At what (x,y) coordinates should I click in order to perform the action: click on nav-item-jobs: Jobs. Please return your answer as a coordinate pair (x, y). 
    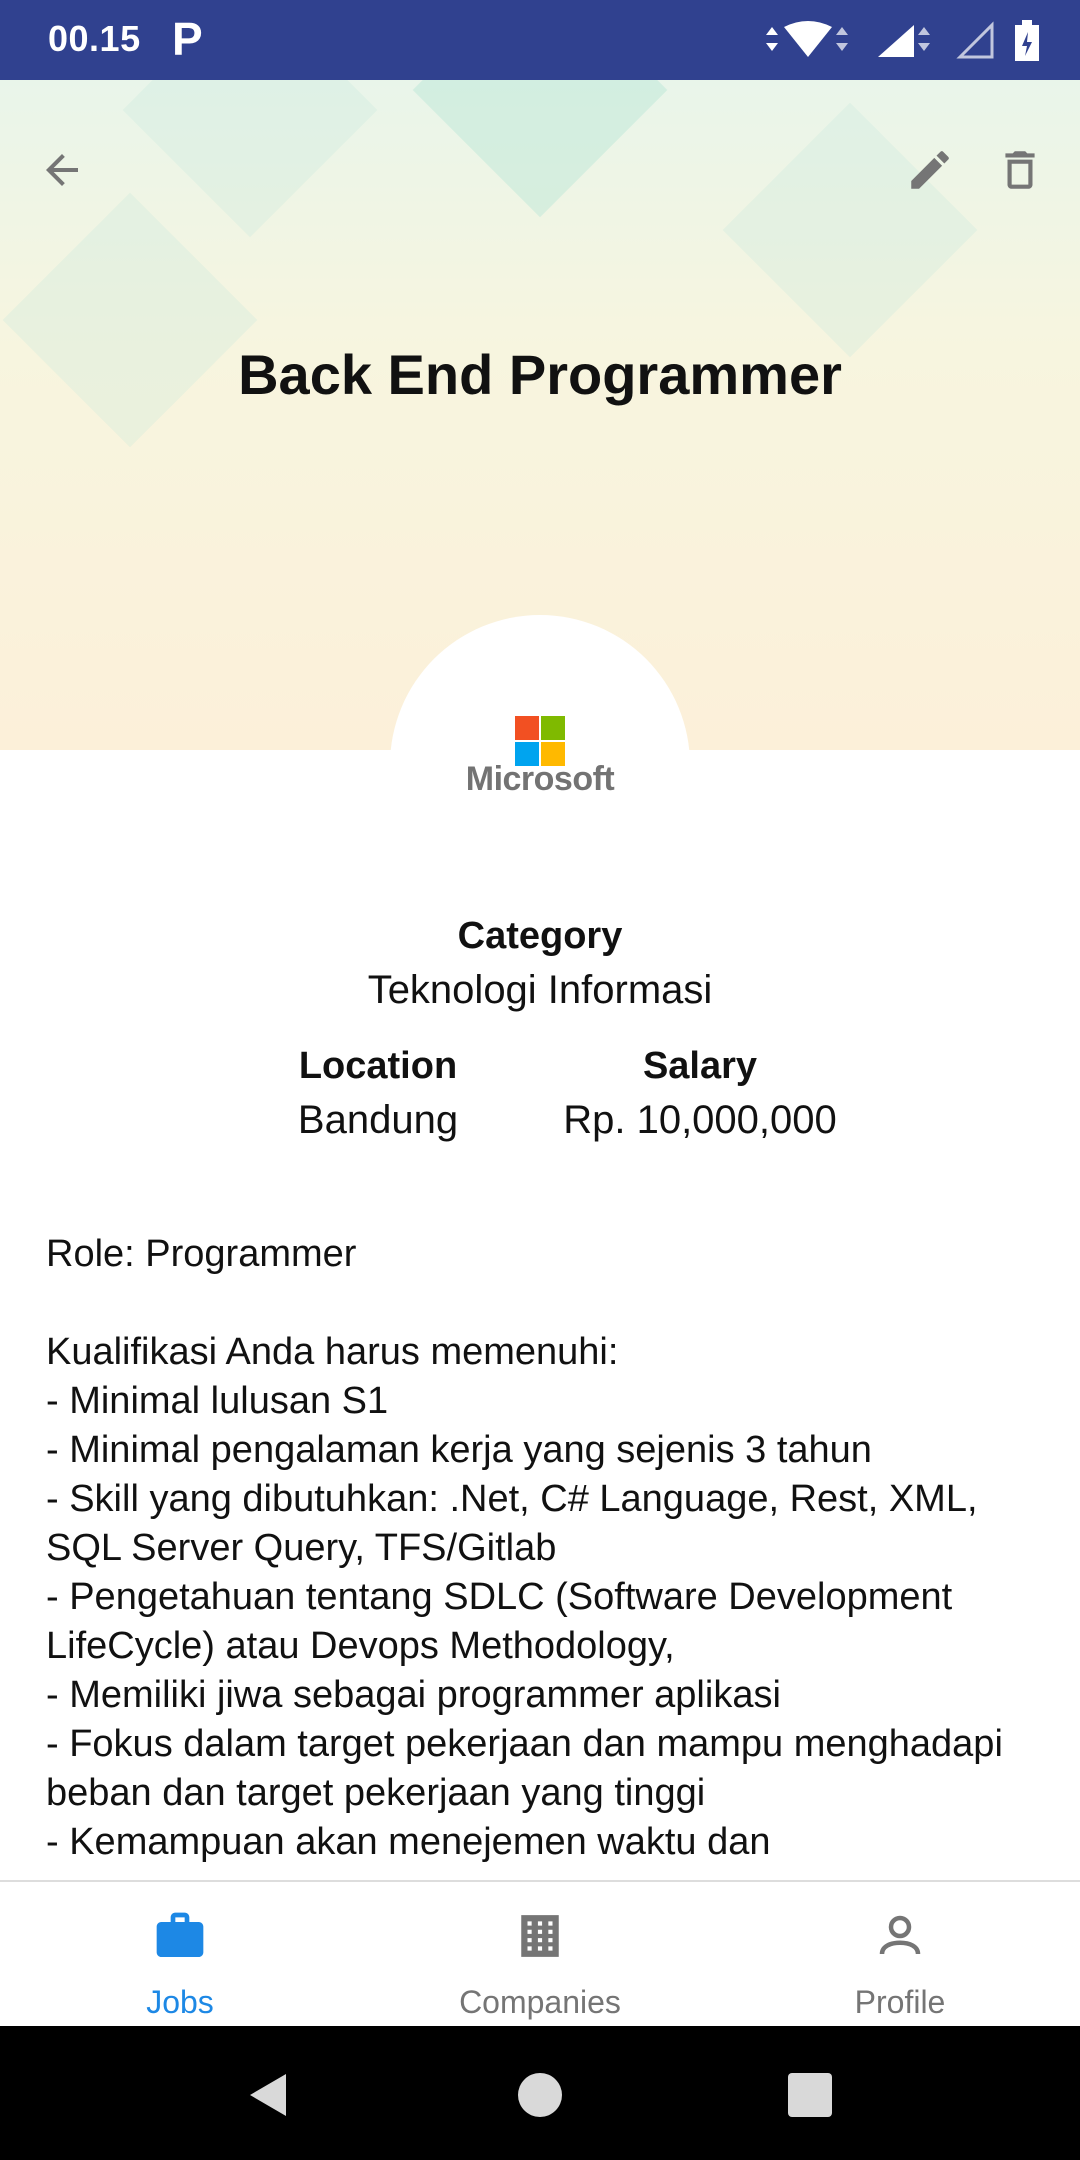
    Looking at the image, I should click on (180, 1955).